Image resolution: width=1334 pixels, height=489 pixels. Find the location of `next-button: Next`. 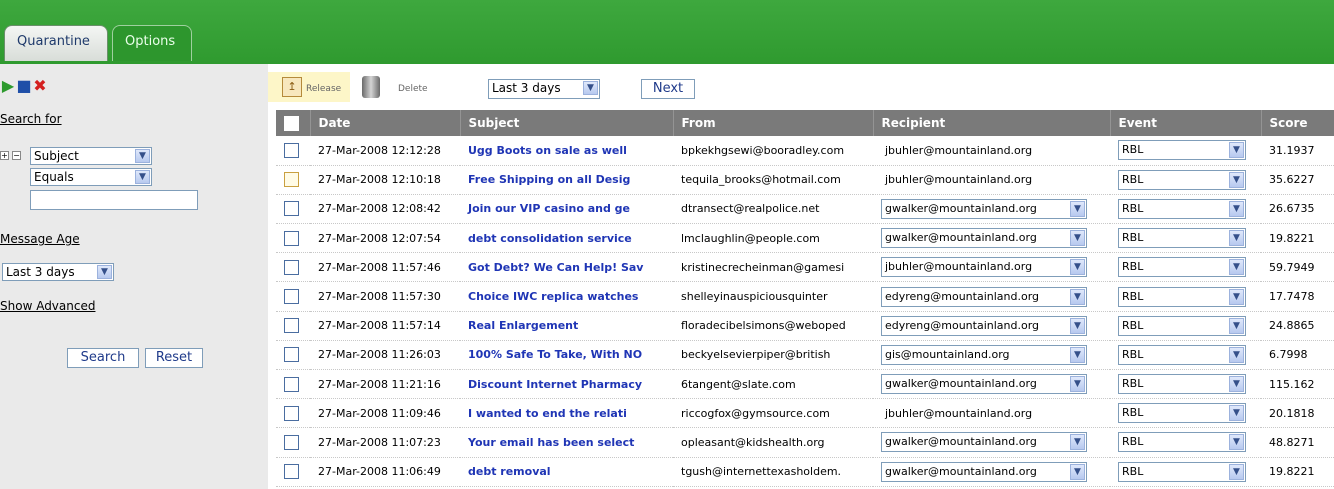

next-button: Next is located at coordinates (668, 89).